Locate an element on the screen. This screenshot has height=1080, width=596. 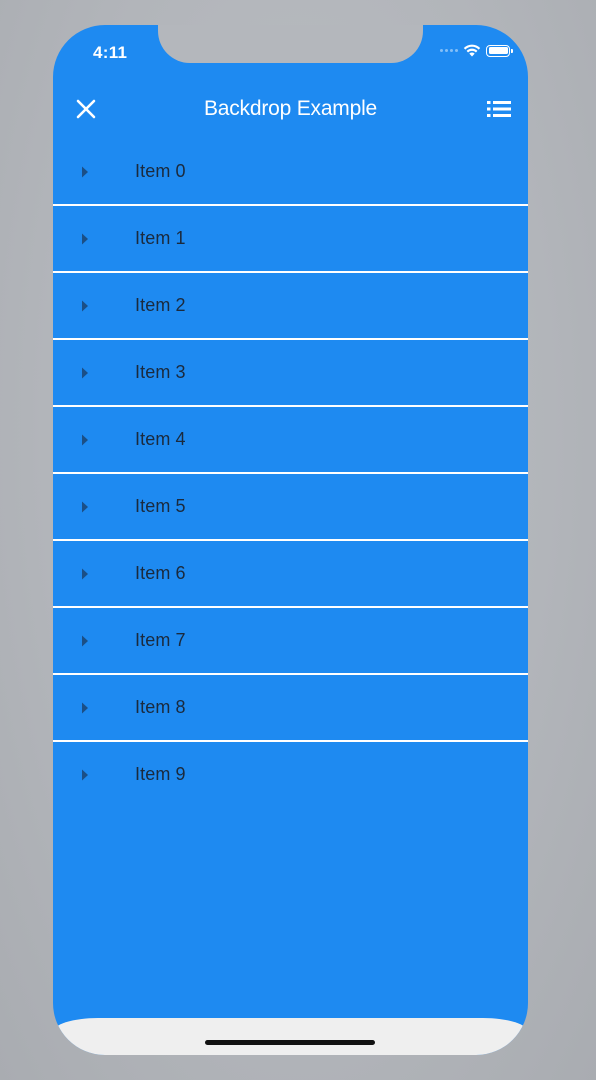
list-item-label: Item 0 is located at coordinates (160, 171).